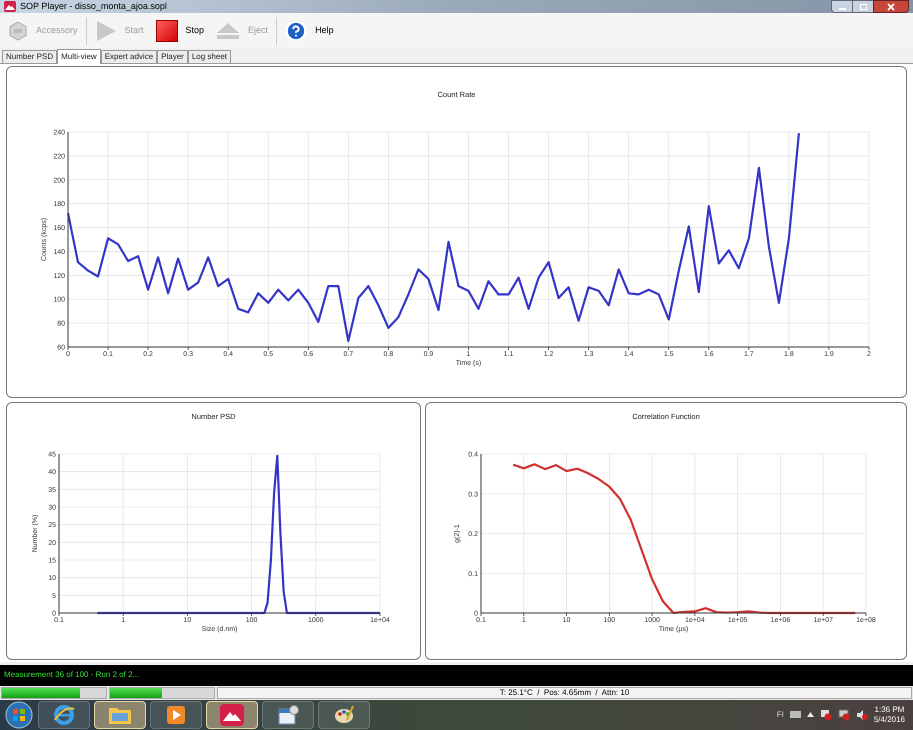  What do you see at coordinates (309, 31) in the screenshot?
I see `toolbar-button: Help` at bounding box center [309, 31].